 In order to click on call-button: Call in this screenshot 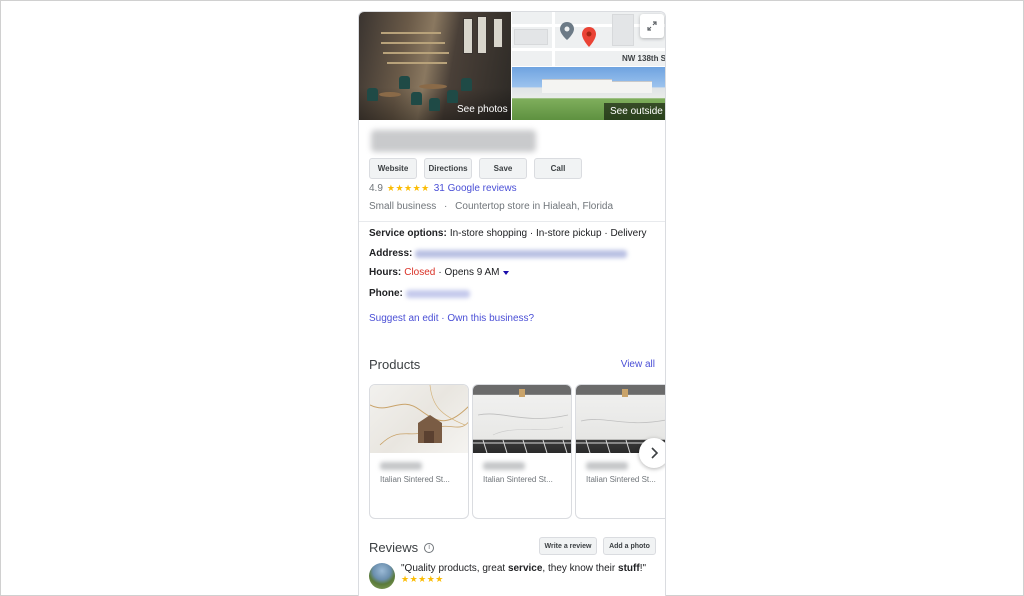, I will do `click(558, 168)`.